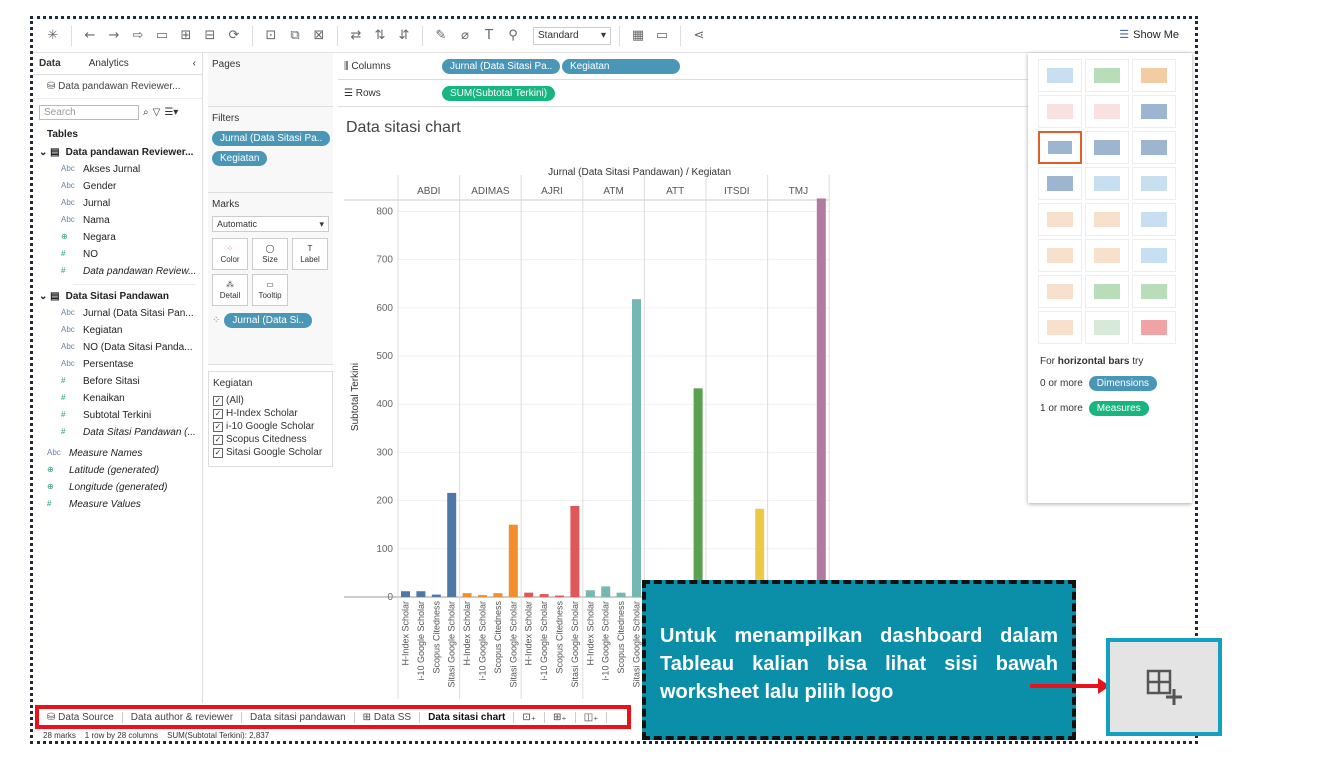 The height and width of the screenshot is (767, 1325). I want to click on field-item: # Before Sitasi, so click(117, 382).